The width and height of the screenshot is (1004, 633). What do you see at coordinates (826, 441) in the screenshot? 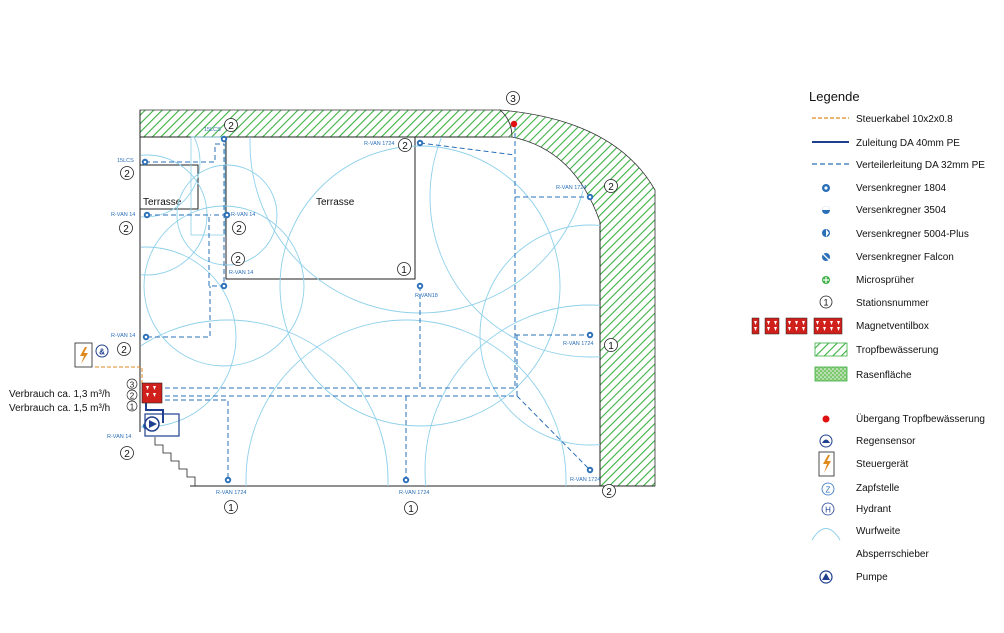
I see `legend-rain-sensor-icon` at bounding box center [826, 441].